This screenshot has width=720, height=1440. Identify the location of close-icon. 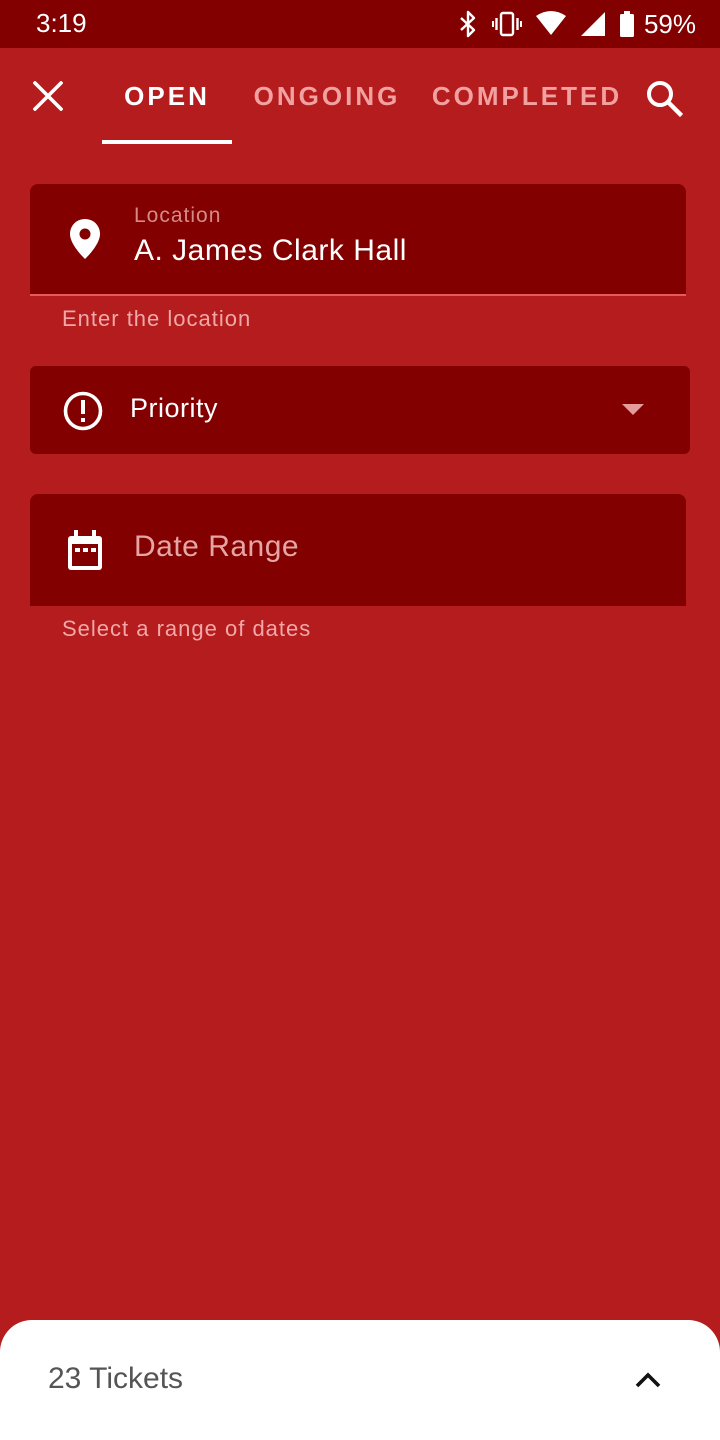
(48, 97).